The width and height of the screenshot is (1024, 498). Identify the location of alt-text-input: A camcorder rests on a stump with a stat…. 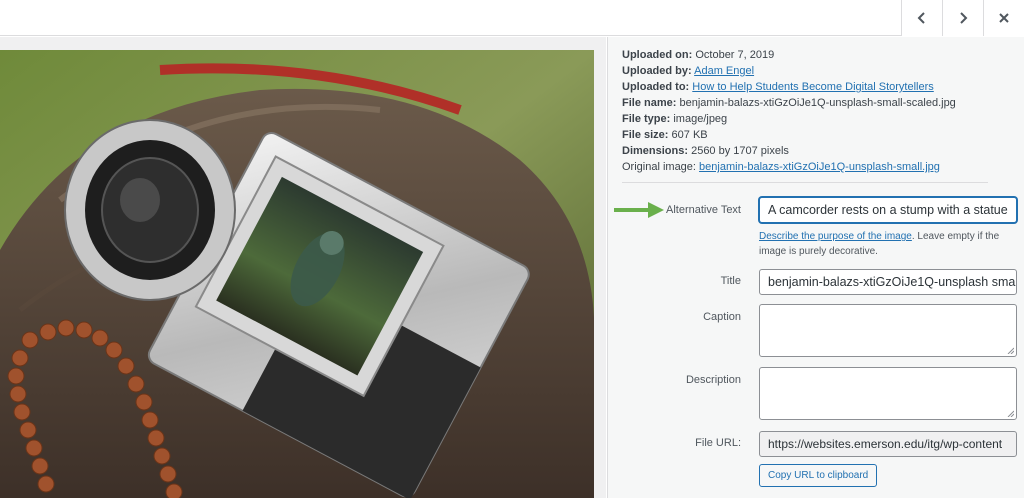
(888, 210).